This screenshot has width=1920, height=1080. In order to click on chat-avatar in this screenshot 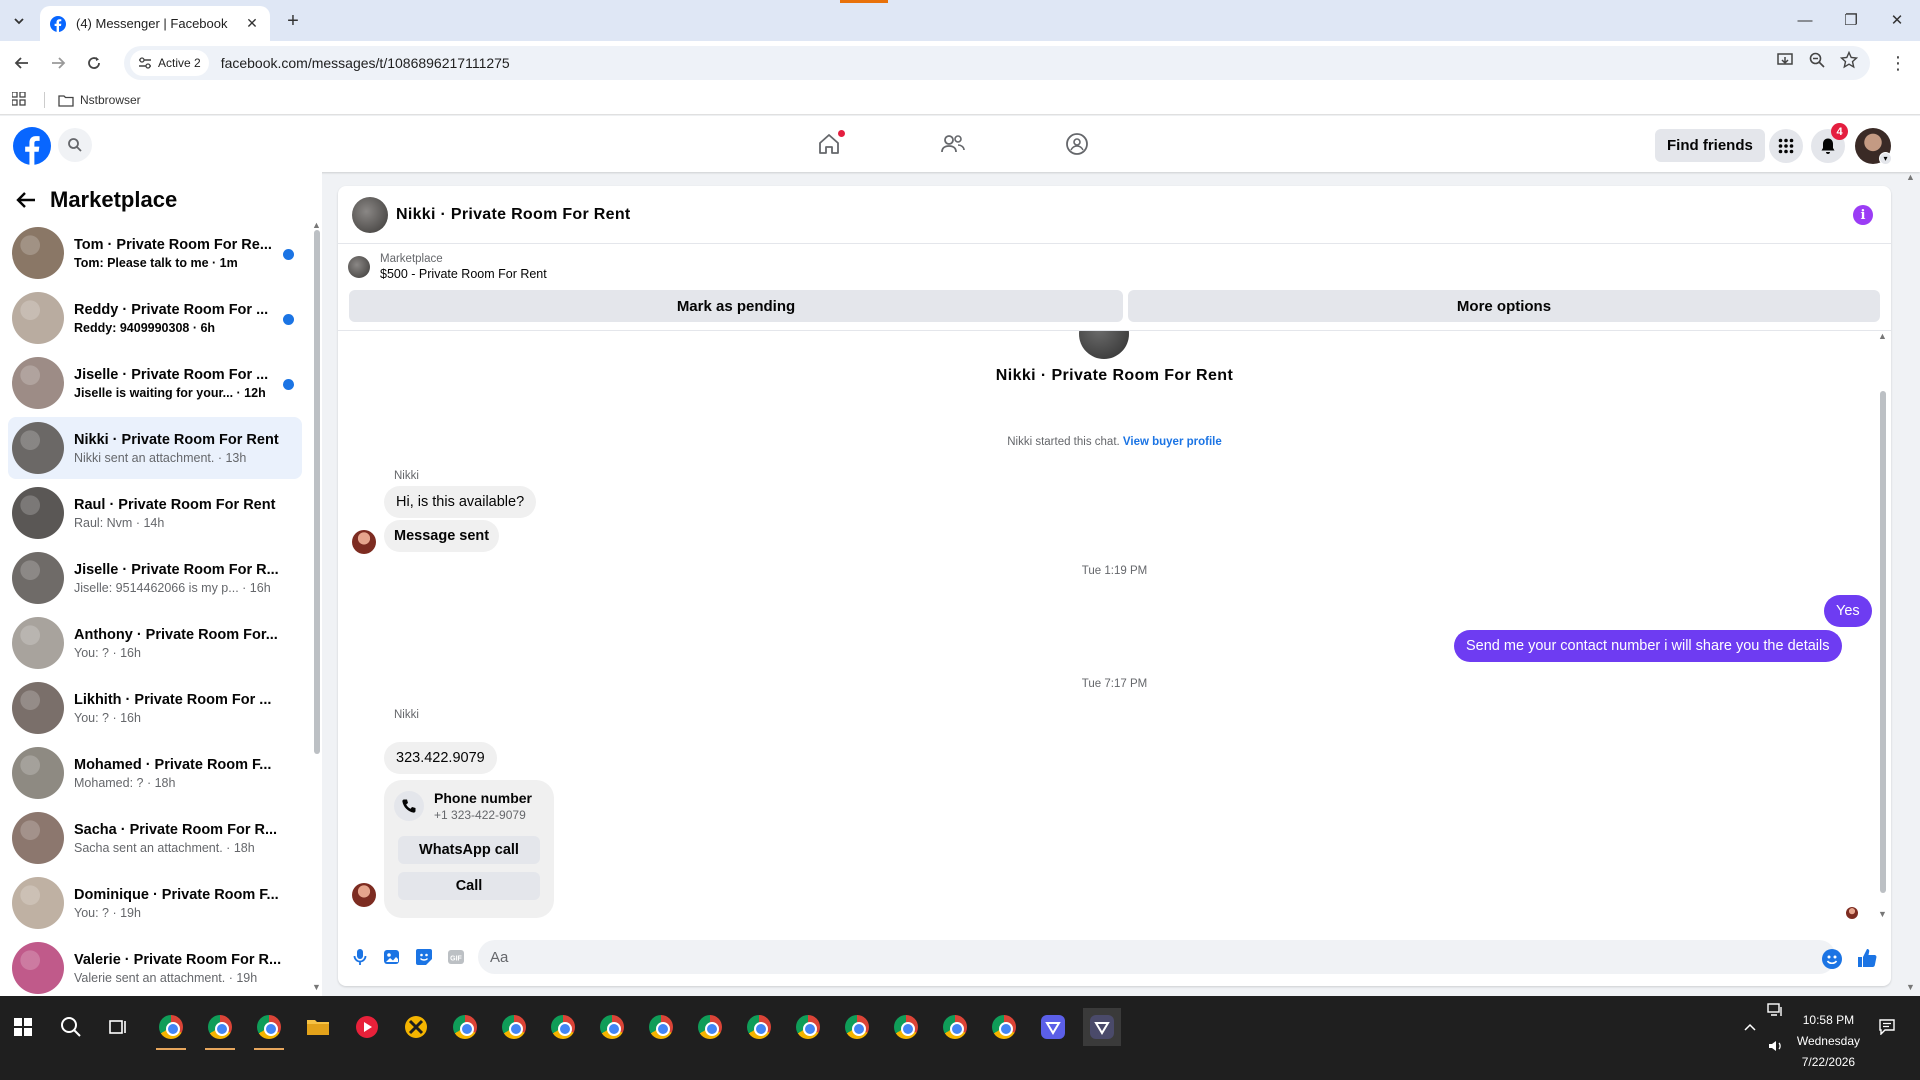, I will do `click(370, 214)`.